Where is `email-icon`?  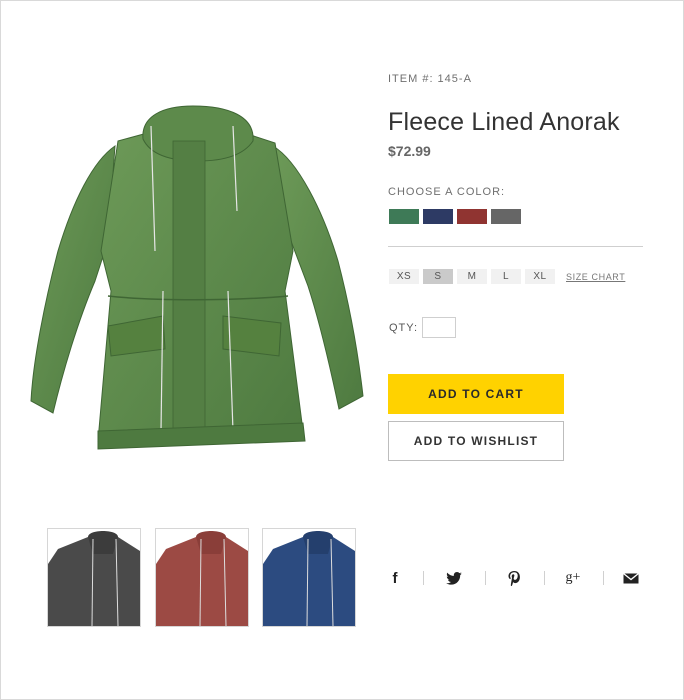 email-icon is located at coordinates (631, 578).